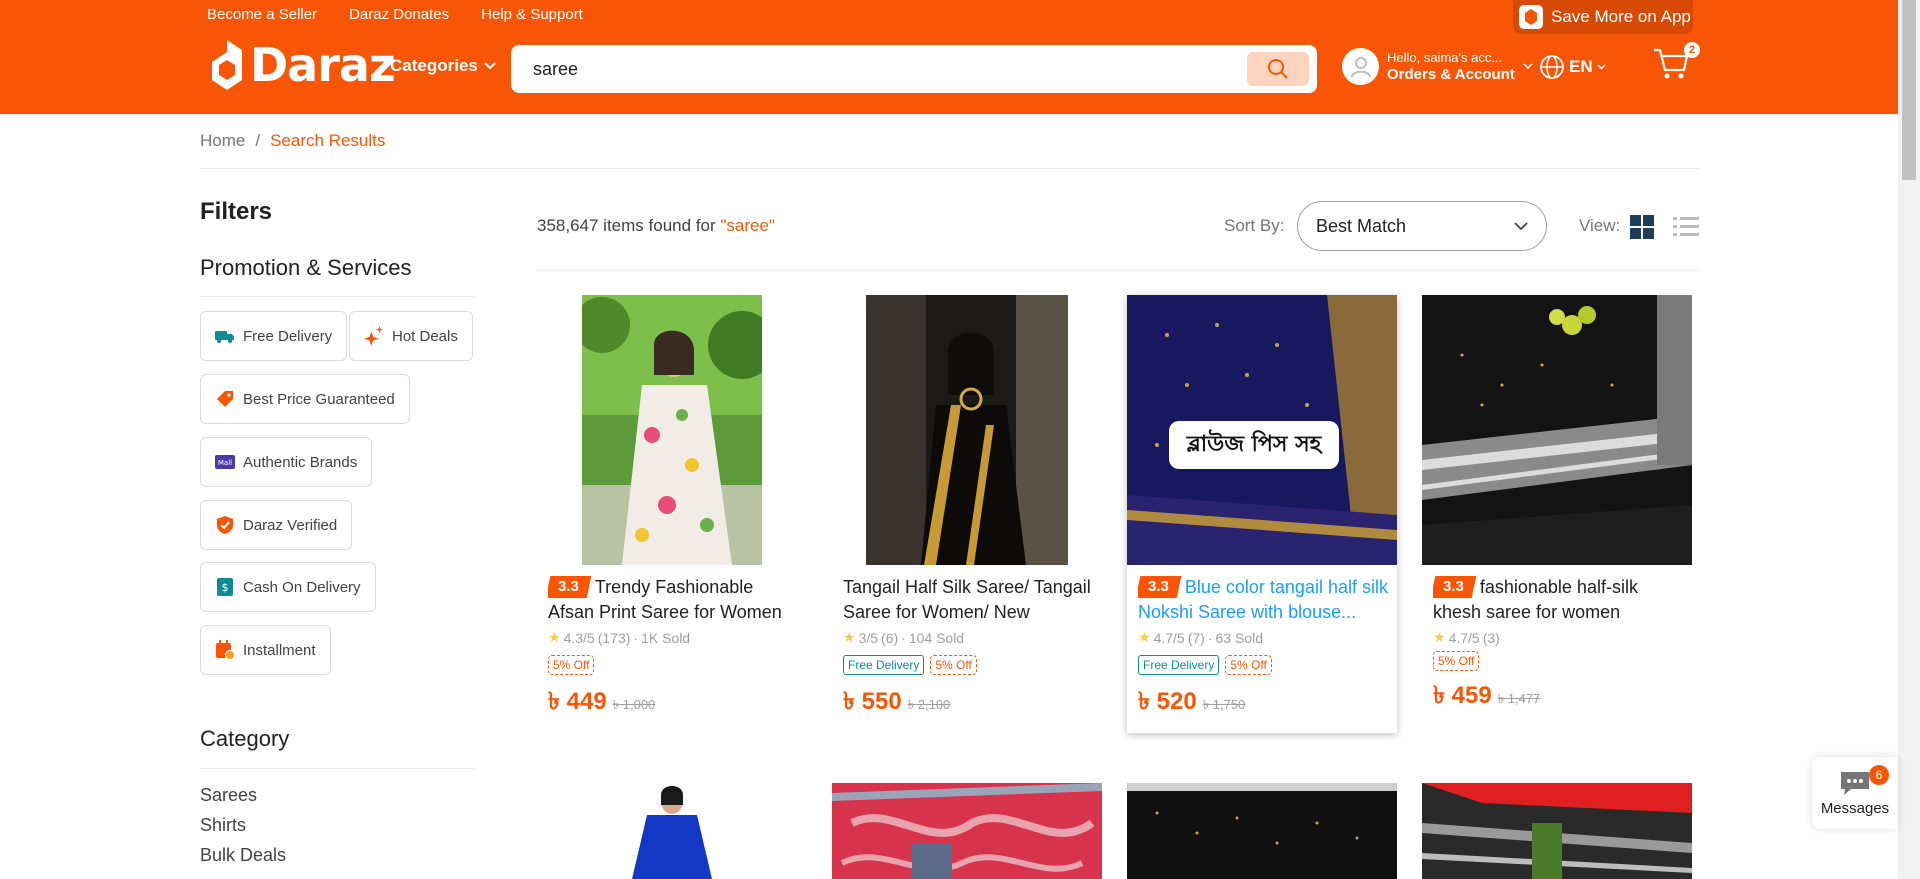  I want to click on account-text: Hello, saima's acc... Orders & Account, so click(1451, 67).